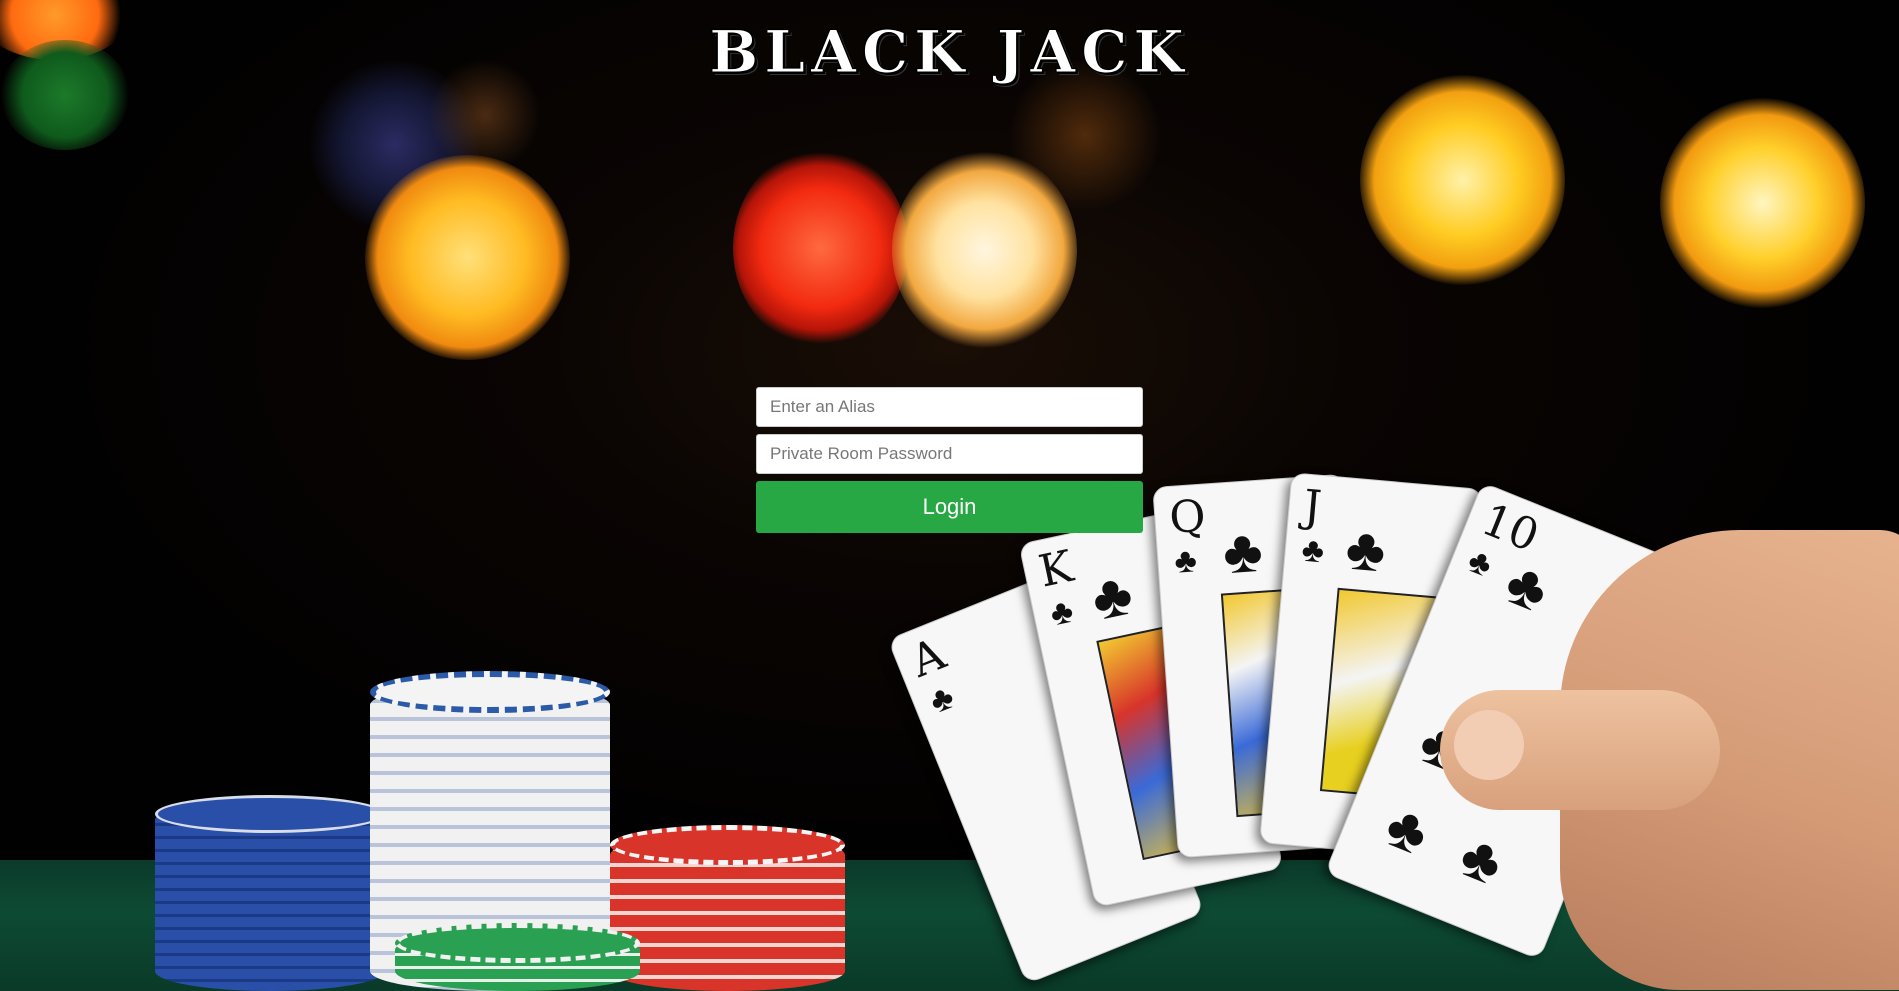 Image resolution: width=1899 pixels, height=991 pixels. What do you see at coordinates (1489, 745) in the screenshot?
I see `thumbnail` at bounding box center [1489, 745].